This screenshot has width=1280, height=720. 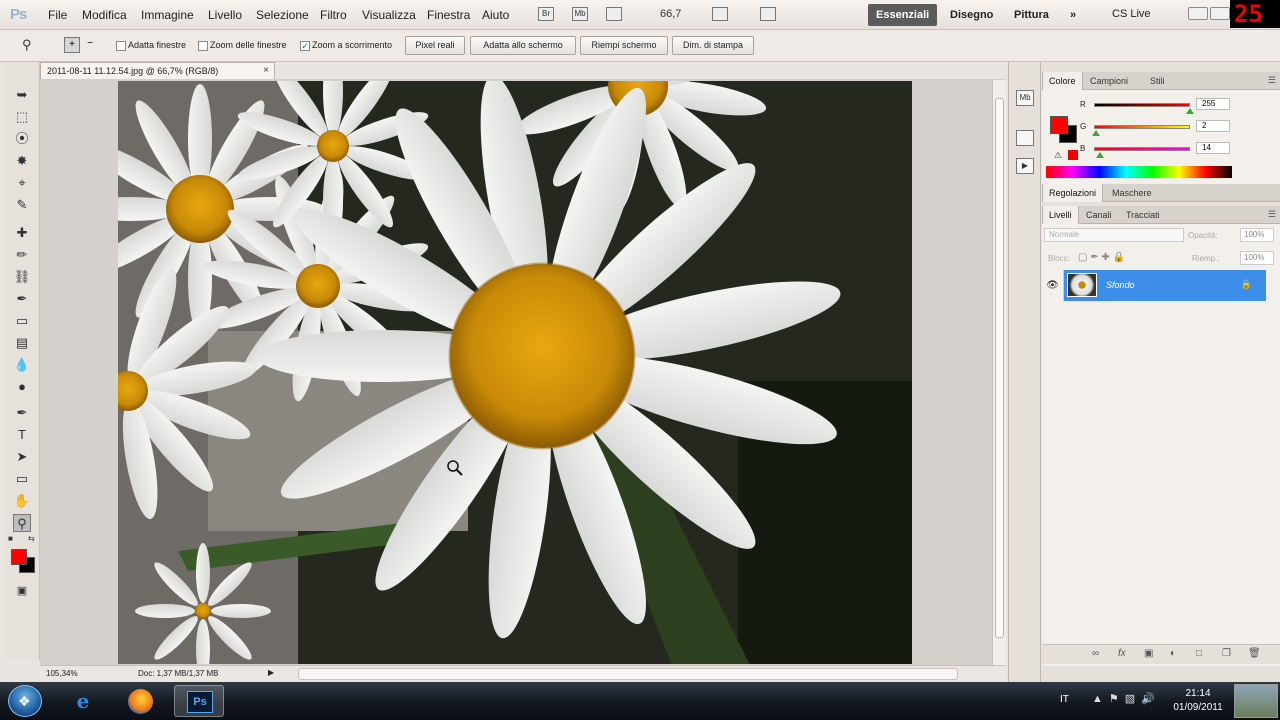 What do you see at coordinates (1122, 653) in the screenshot?
I see `fx-icon: fx` at bounding box center [1122, 653].